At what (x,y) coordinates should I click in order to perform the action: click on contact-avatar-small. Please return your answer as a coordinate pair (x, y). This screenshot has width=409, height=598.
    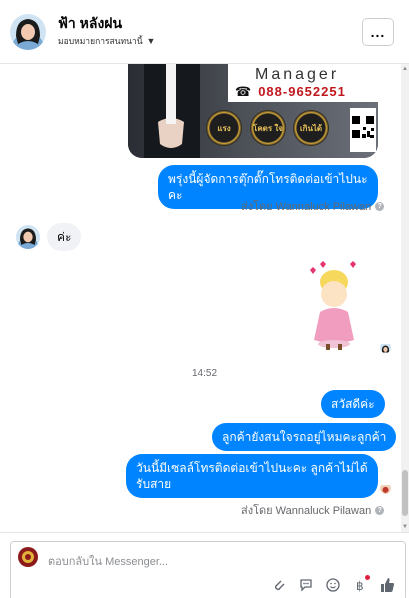
    Looking at the image, I should click on (28, 237).